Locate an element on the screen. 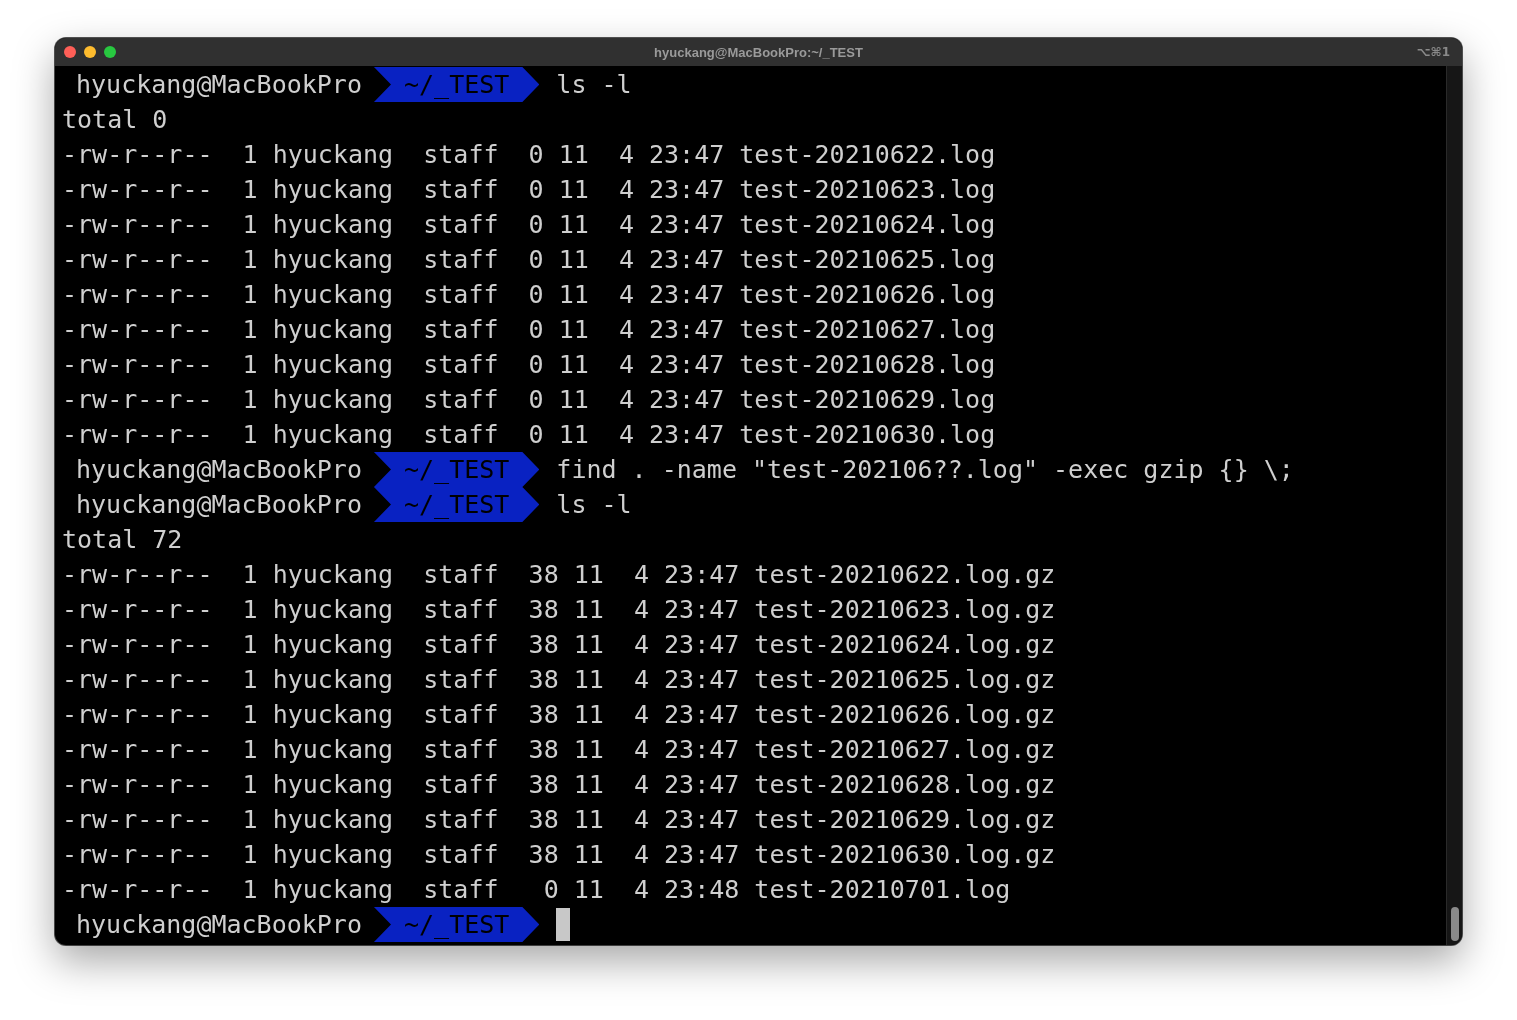  output-line: -rw-r--r-- 1 hyuckang staff 0 11 4 23:47 test-20210627.log is located at coordinates (529, 330).